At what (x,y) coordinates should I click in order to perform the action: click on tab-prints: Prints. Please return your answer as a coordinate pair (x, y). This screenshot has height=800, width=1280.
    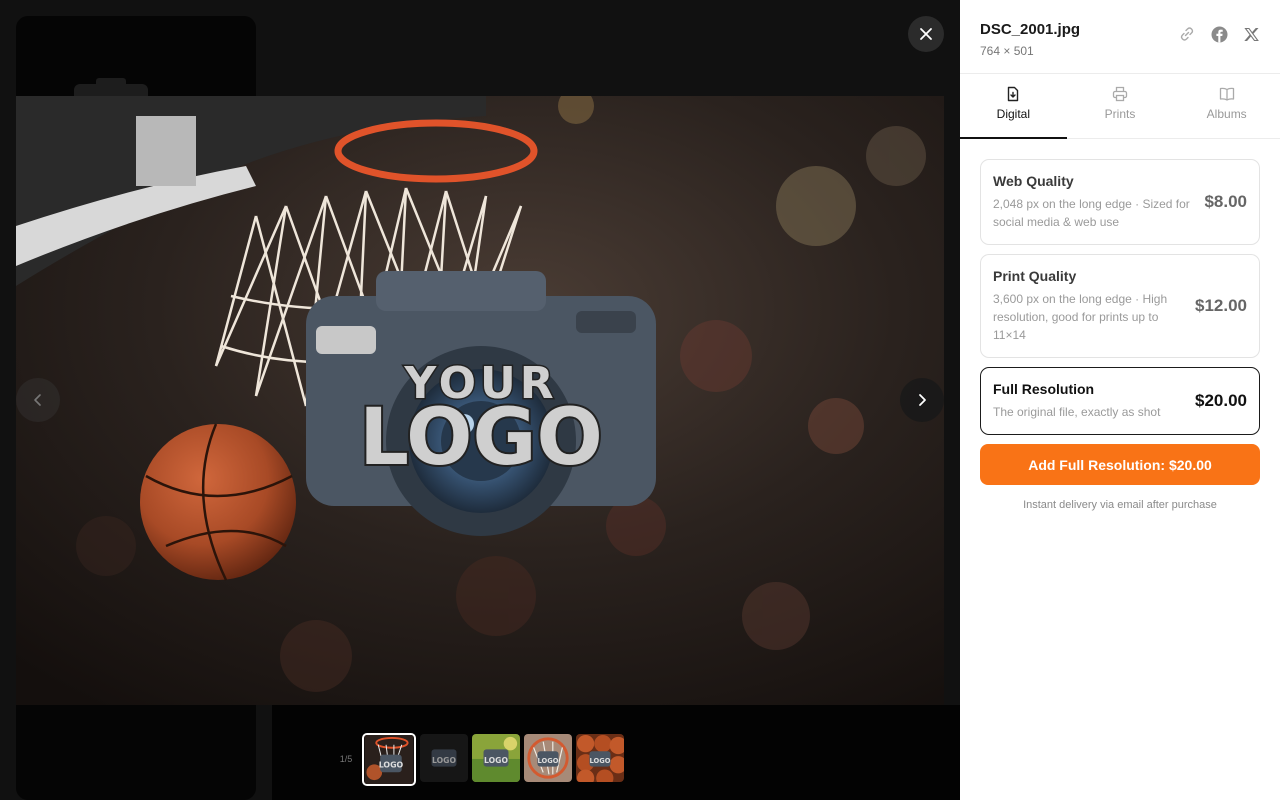
    Looking at the image, I should click on (1120, 106).